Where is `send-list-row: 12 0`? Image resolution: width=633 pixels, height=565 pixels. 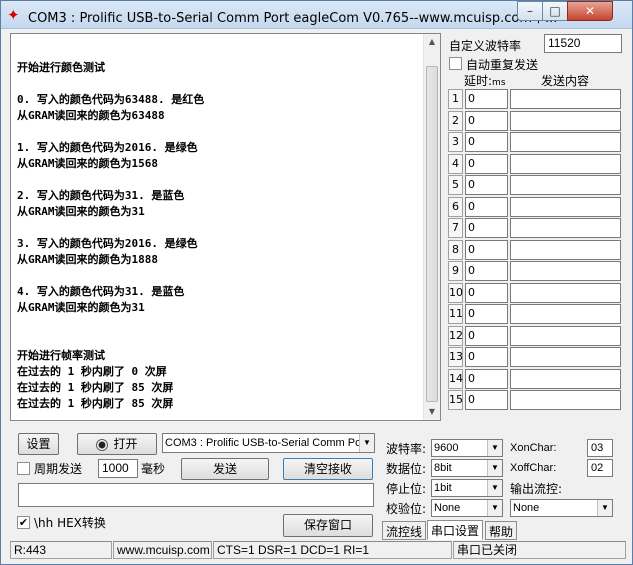 send-list-row: 12 0 is located at coordinates (534, 336).